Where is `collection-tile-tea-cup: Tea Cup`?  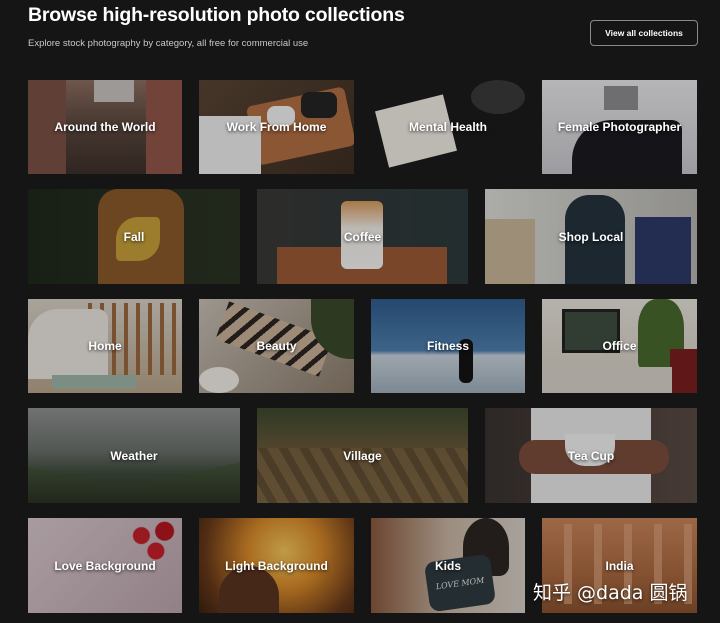 collection-tile-tea-cup: Tea Cup is located at coordinates (591, 455).